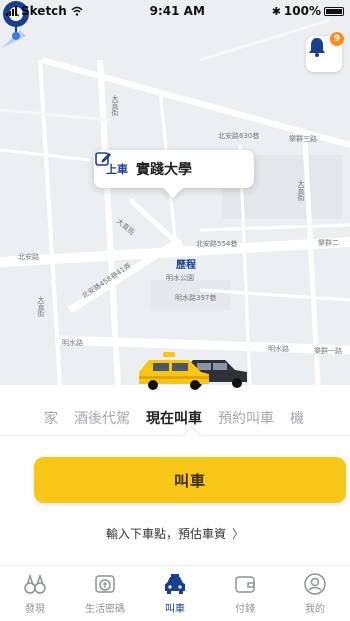 The image size is (350, 621). What do you see at coordinates (315, 609) in the screenshot?
I see `tab-label: 我的` at bounding box center [315, 609].